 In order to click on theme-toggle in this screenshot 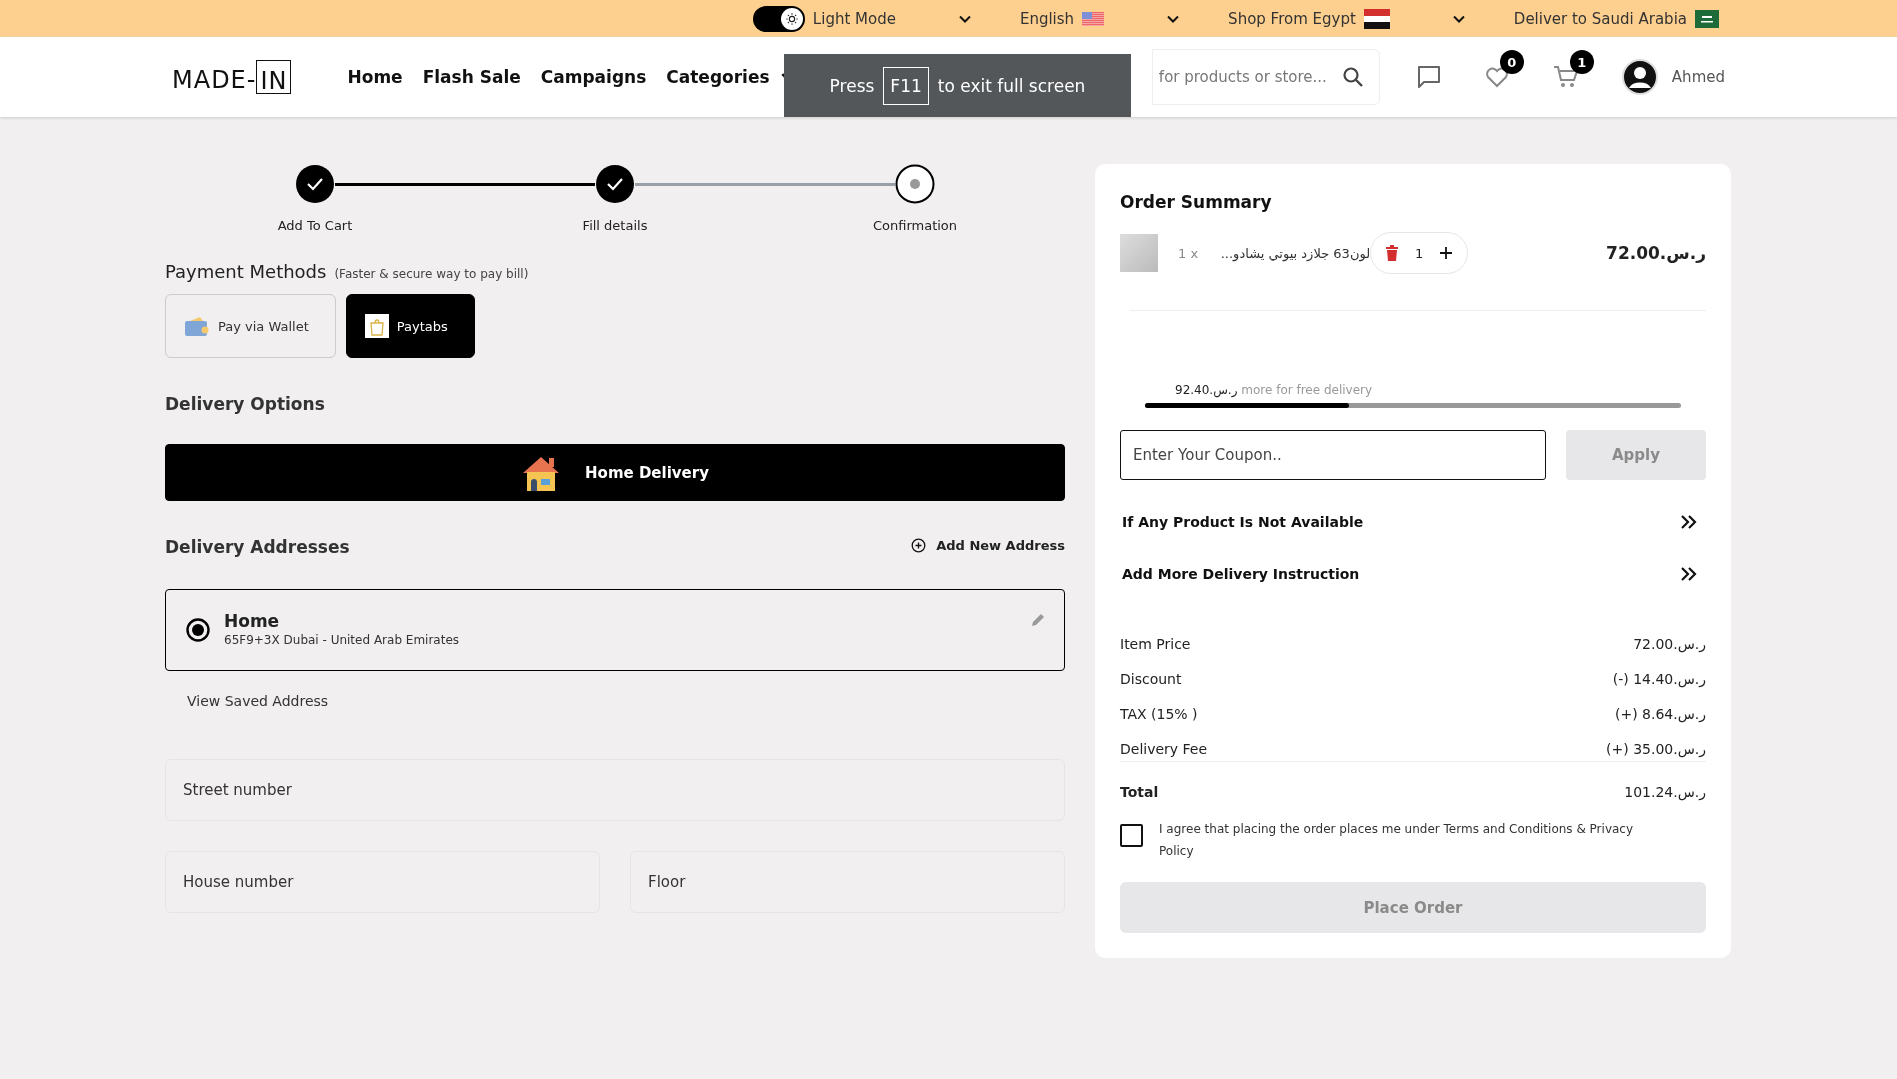, I will do `click(778, 18)`.